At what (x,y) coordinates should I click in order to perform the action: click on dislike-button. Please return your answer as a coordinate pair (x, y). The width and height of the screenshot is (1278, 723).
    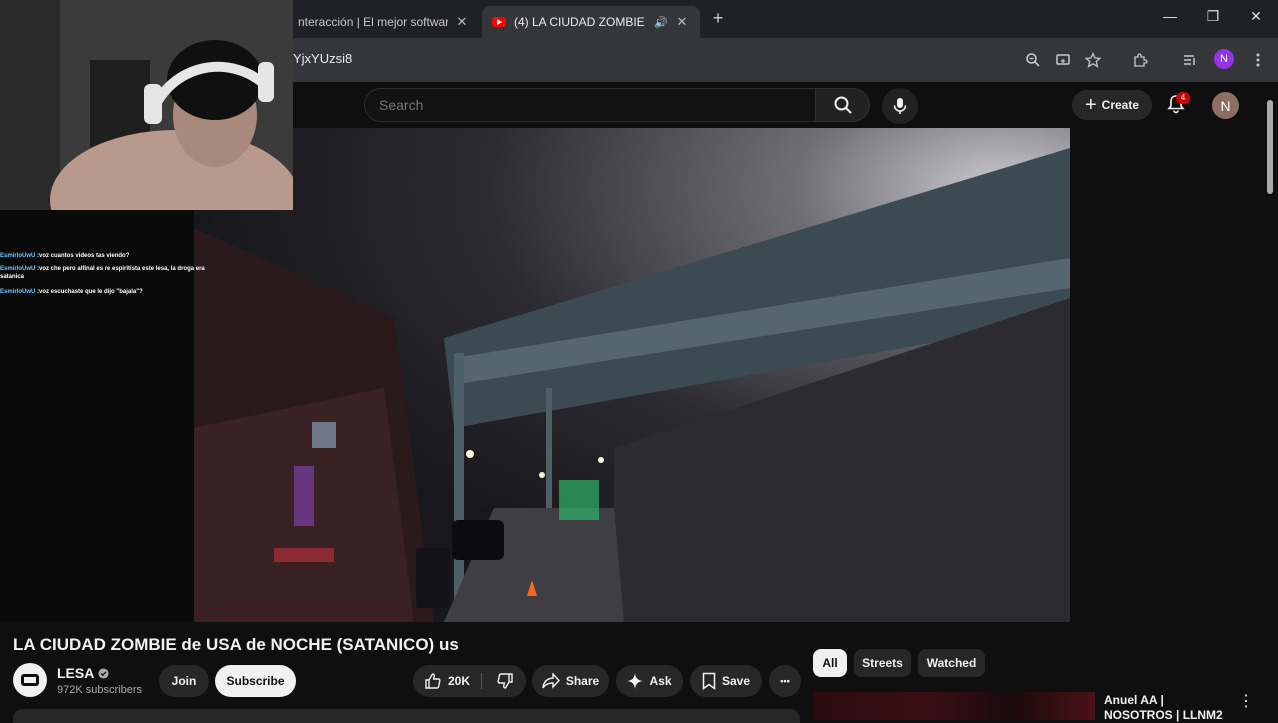
    Looking at the image, I should click on (504, 681).